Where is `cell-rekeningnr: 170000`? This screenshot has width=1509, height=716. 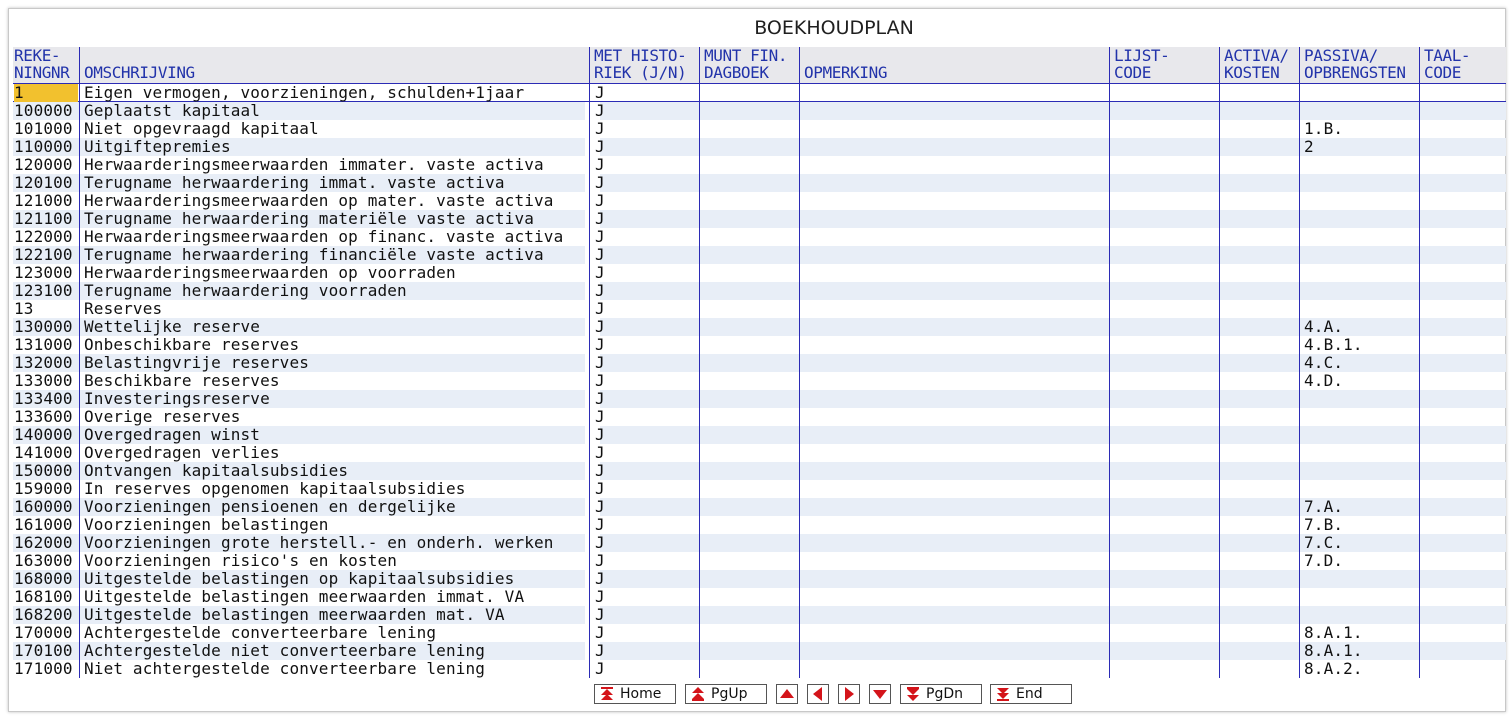 cell-rekeningnr: 170000 is located at coordinates (46, 633).